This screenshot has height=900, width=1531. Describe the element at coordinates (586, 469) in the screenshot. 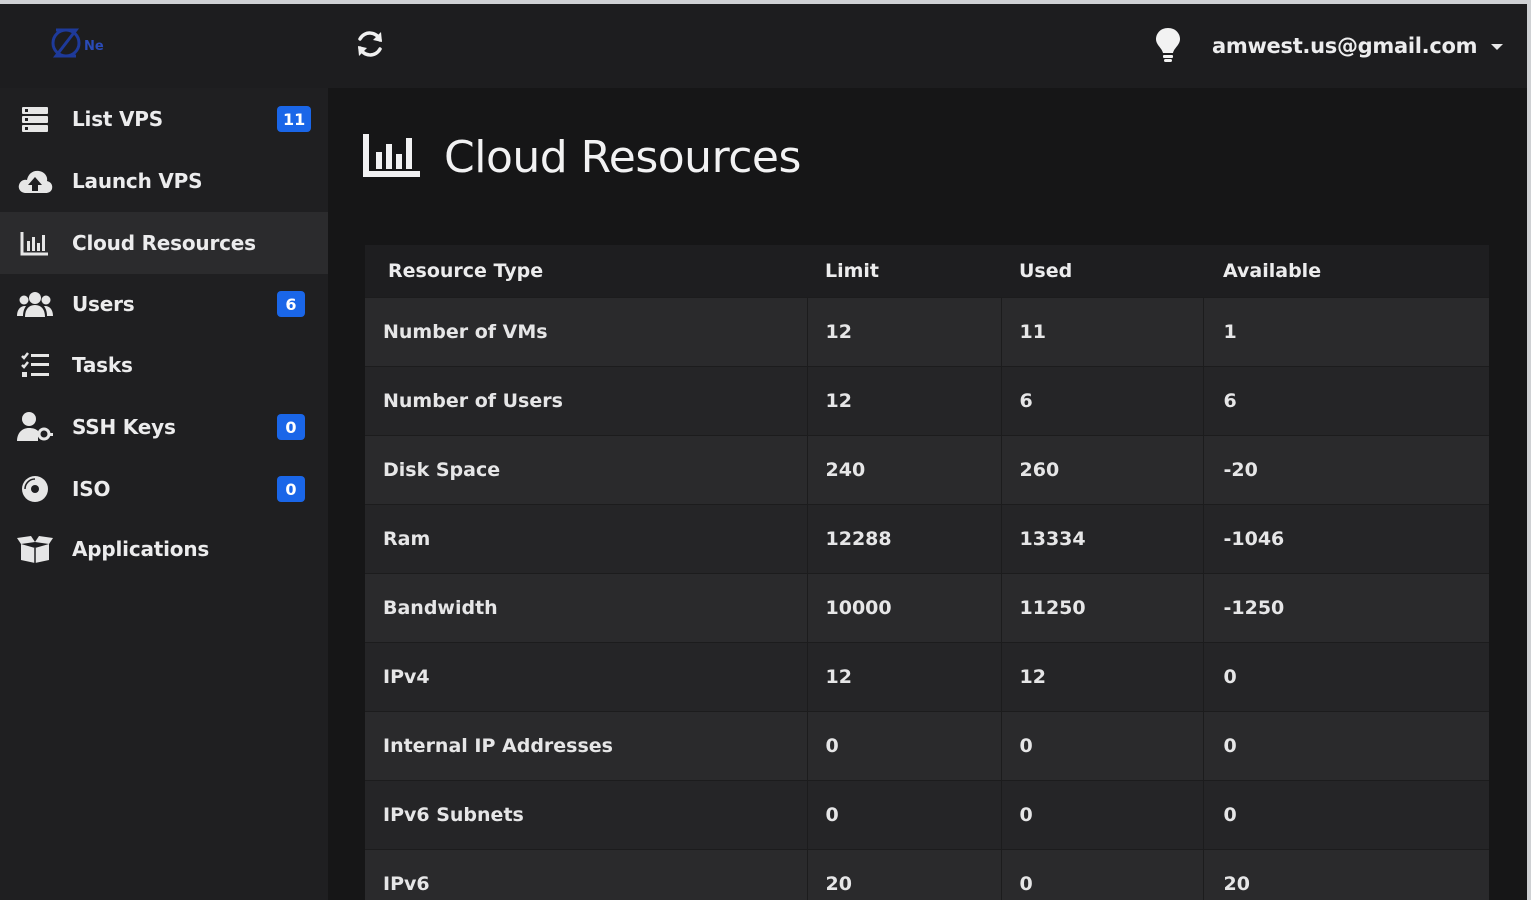

I see `table-cell: Disk Space` at that location.